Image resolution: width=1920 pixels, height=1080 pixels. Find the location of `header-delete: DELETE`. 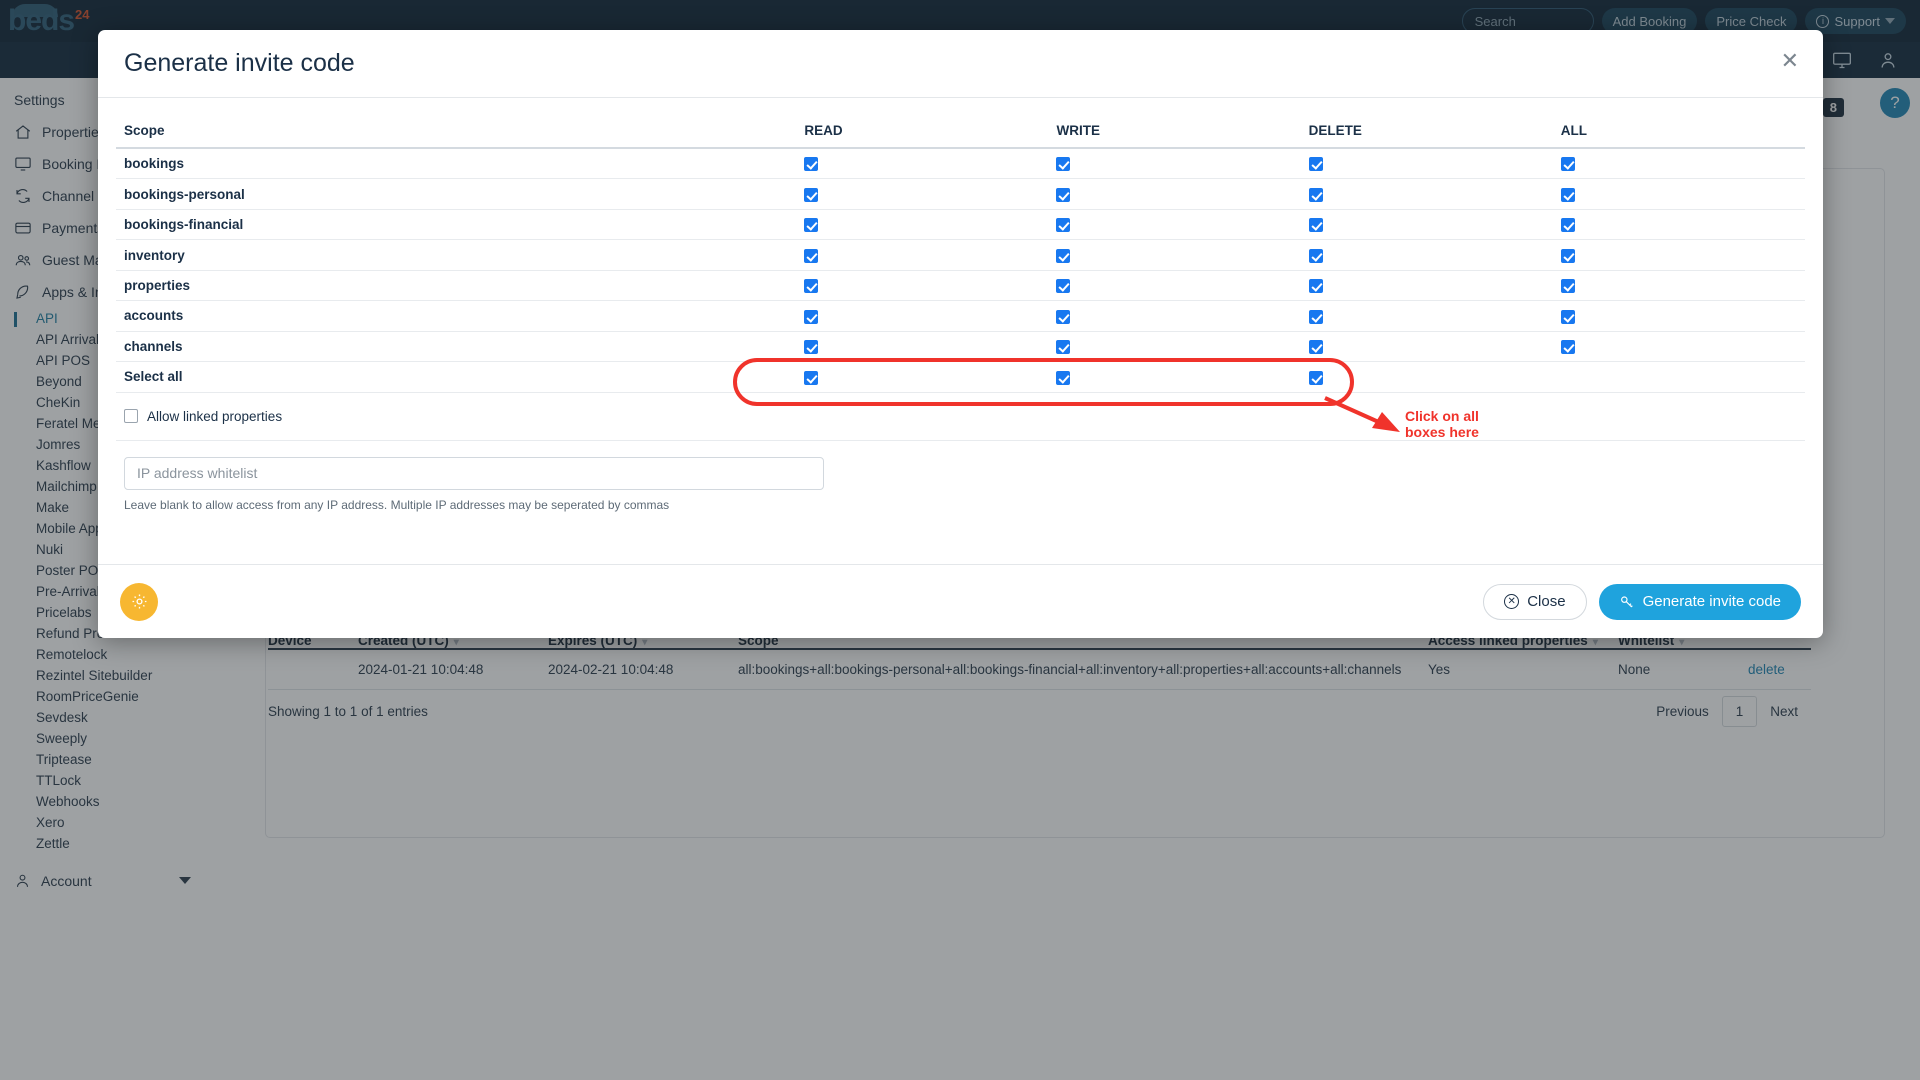

header-delete: DELETE is located at coordinates (1426, 132).